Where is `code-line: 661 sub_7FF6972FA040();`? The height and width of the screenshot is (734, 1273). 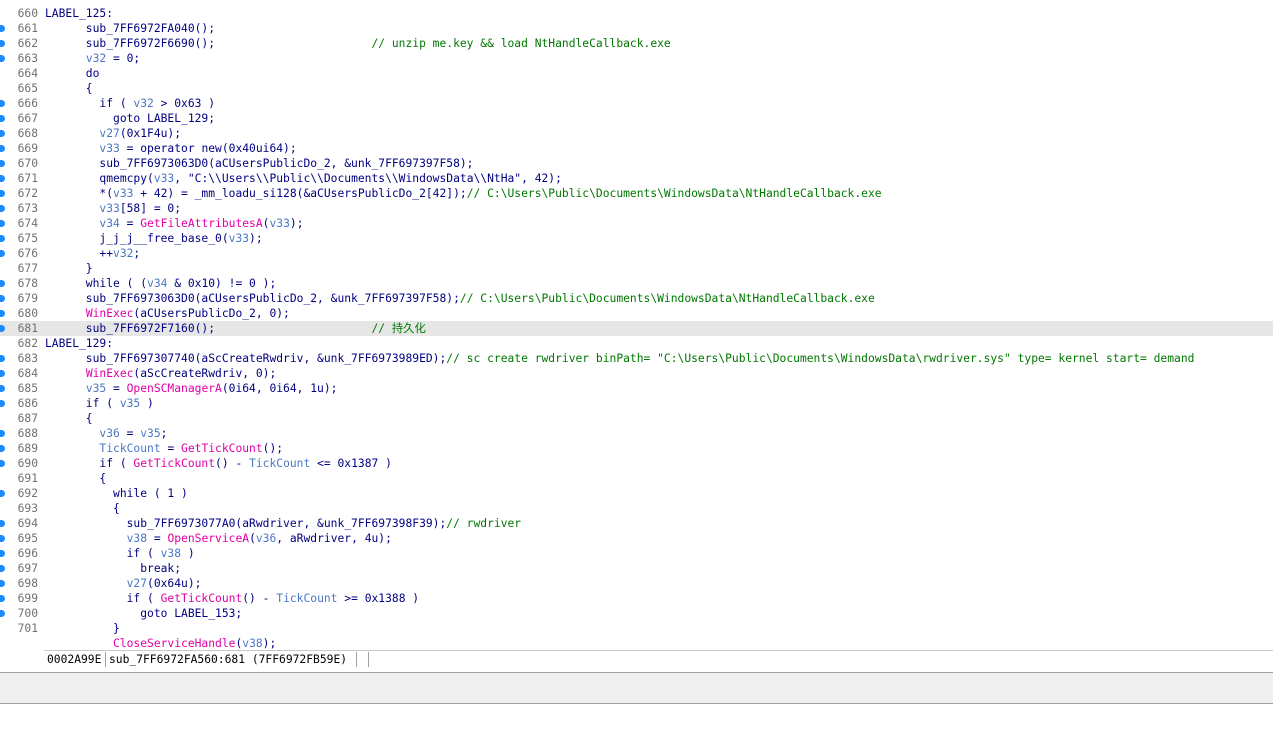
code-line: 661 sub_7FF6972FA040(); is located at coordinates (636, 28).